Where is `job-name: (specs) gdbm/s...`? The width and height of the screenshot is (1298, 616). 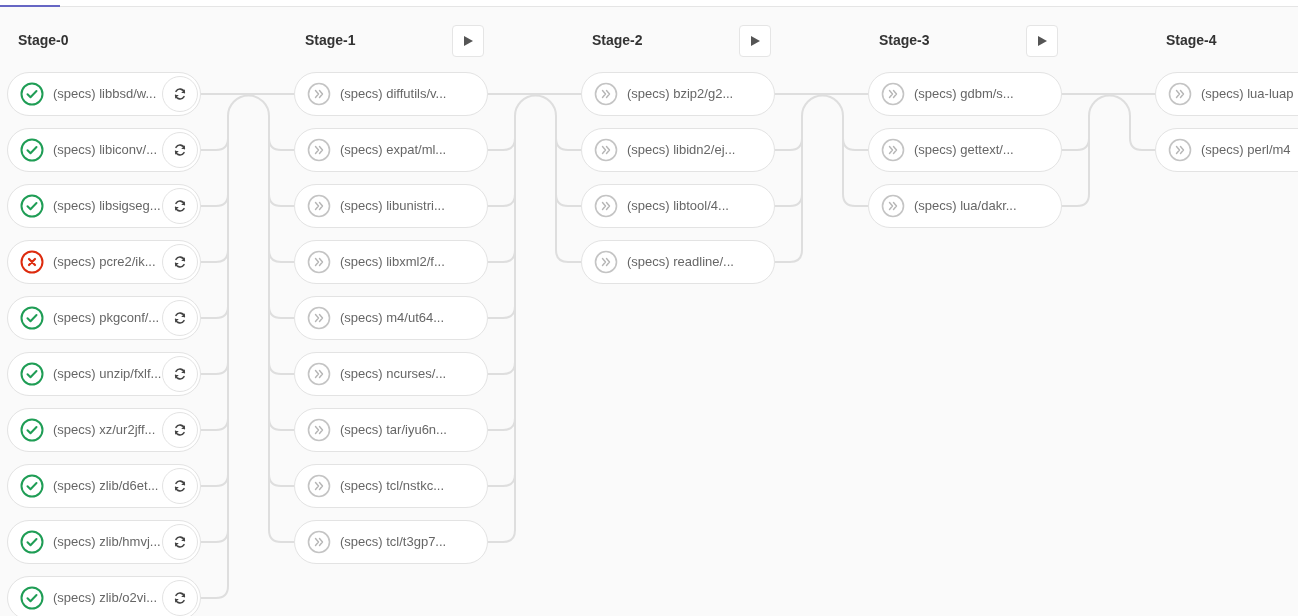 job-name: (specs) gdbm/s... is located at coordinates (964, 94).